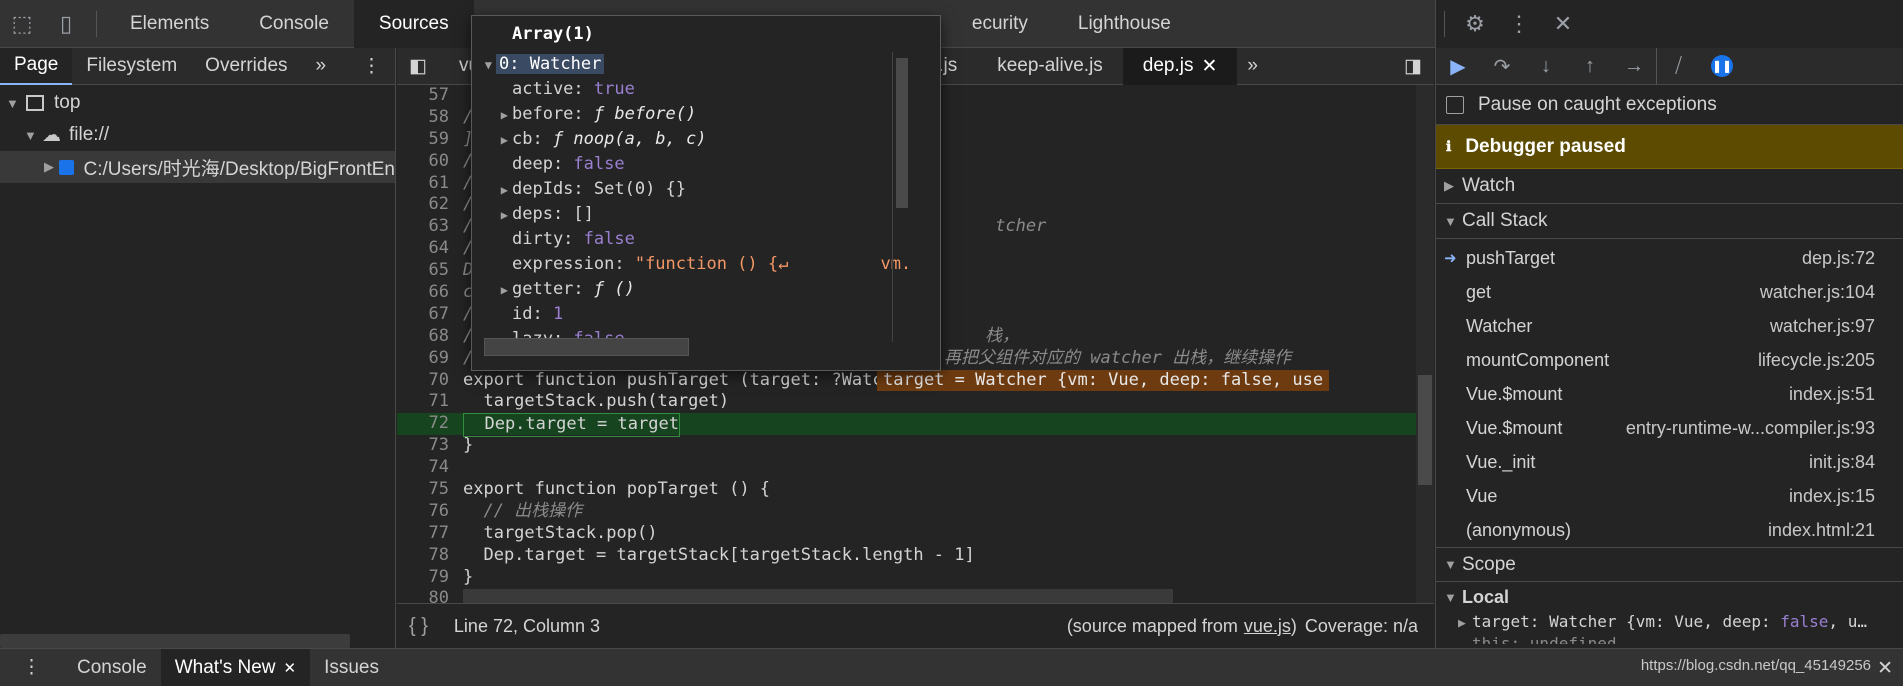  I want to click on call-frame: Vue._init init.js:84, so click(1669, 462).